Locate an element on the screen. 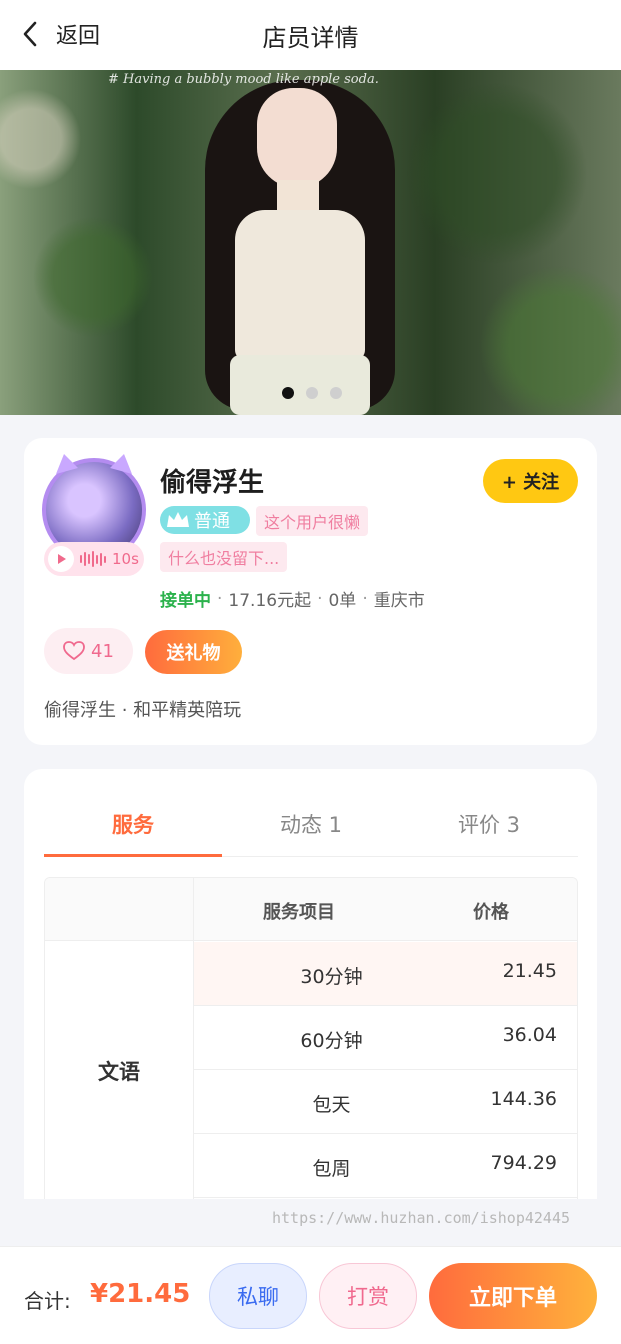 The image size is (621, 1344). tab-moments: 动态 1 is located at coordinates (311, 827).